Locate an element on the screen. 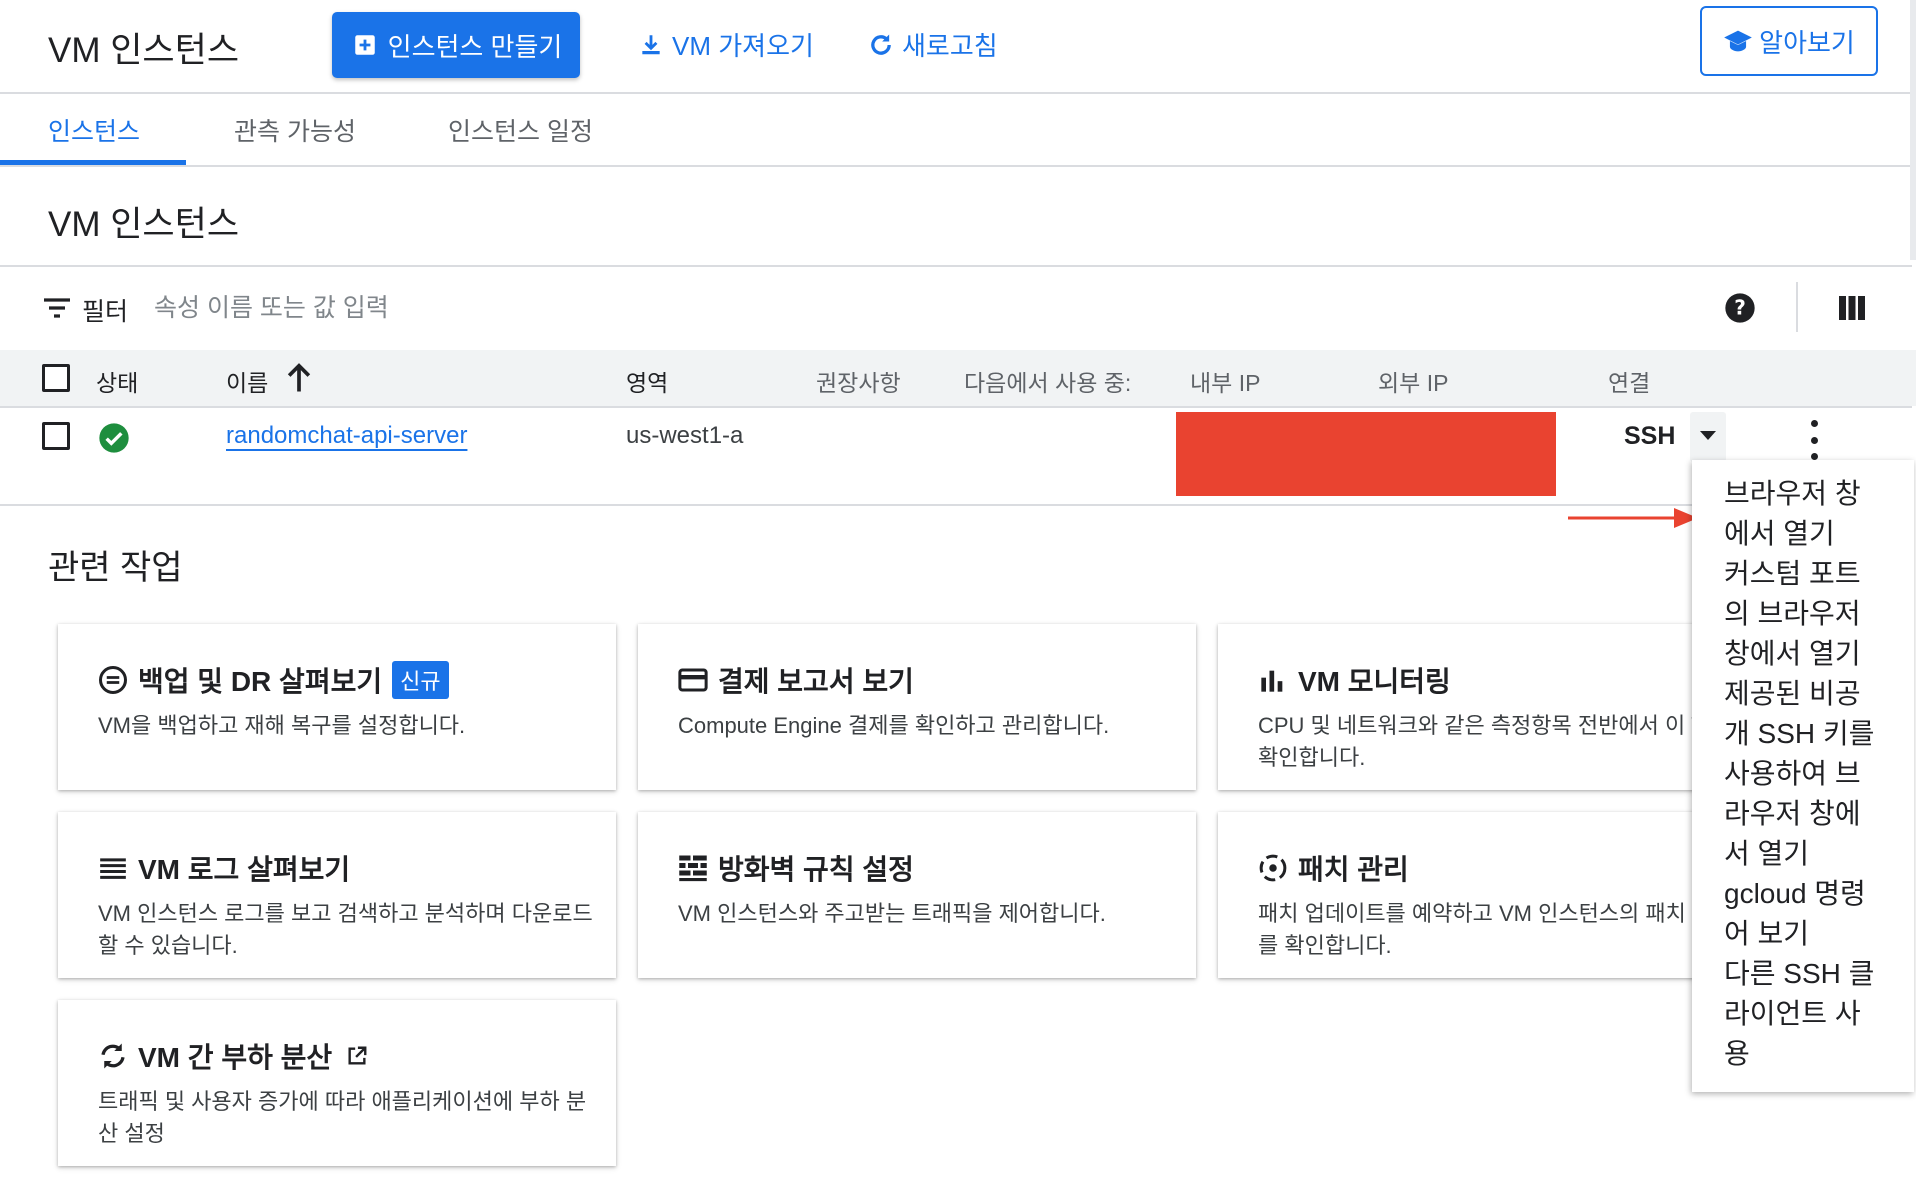 This screenshot has height=1190, width=1916. card-description: Compute Engine 결제를 확인하고 관리합니다. is located at coordinates (894, 725).